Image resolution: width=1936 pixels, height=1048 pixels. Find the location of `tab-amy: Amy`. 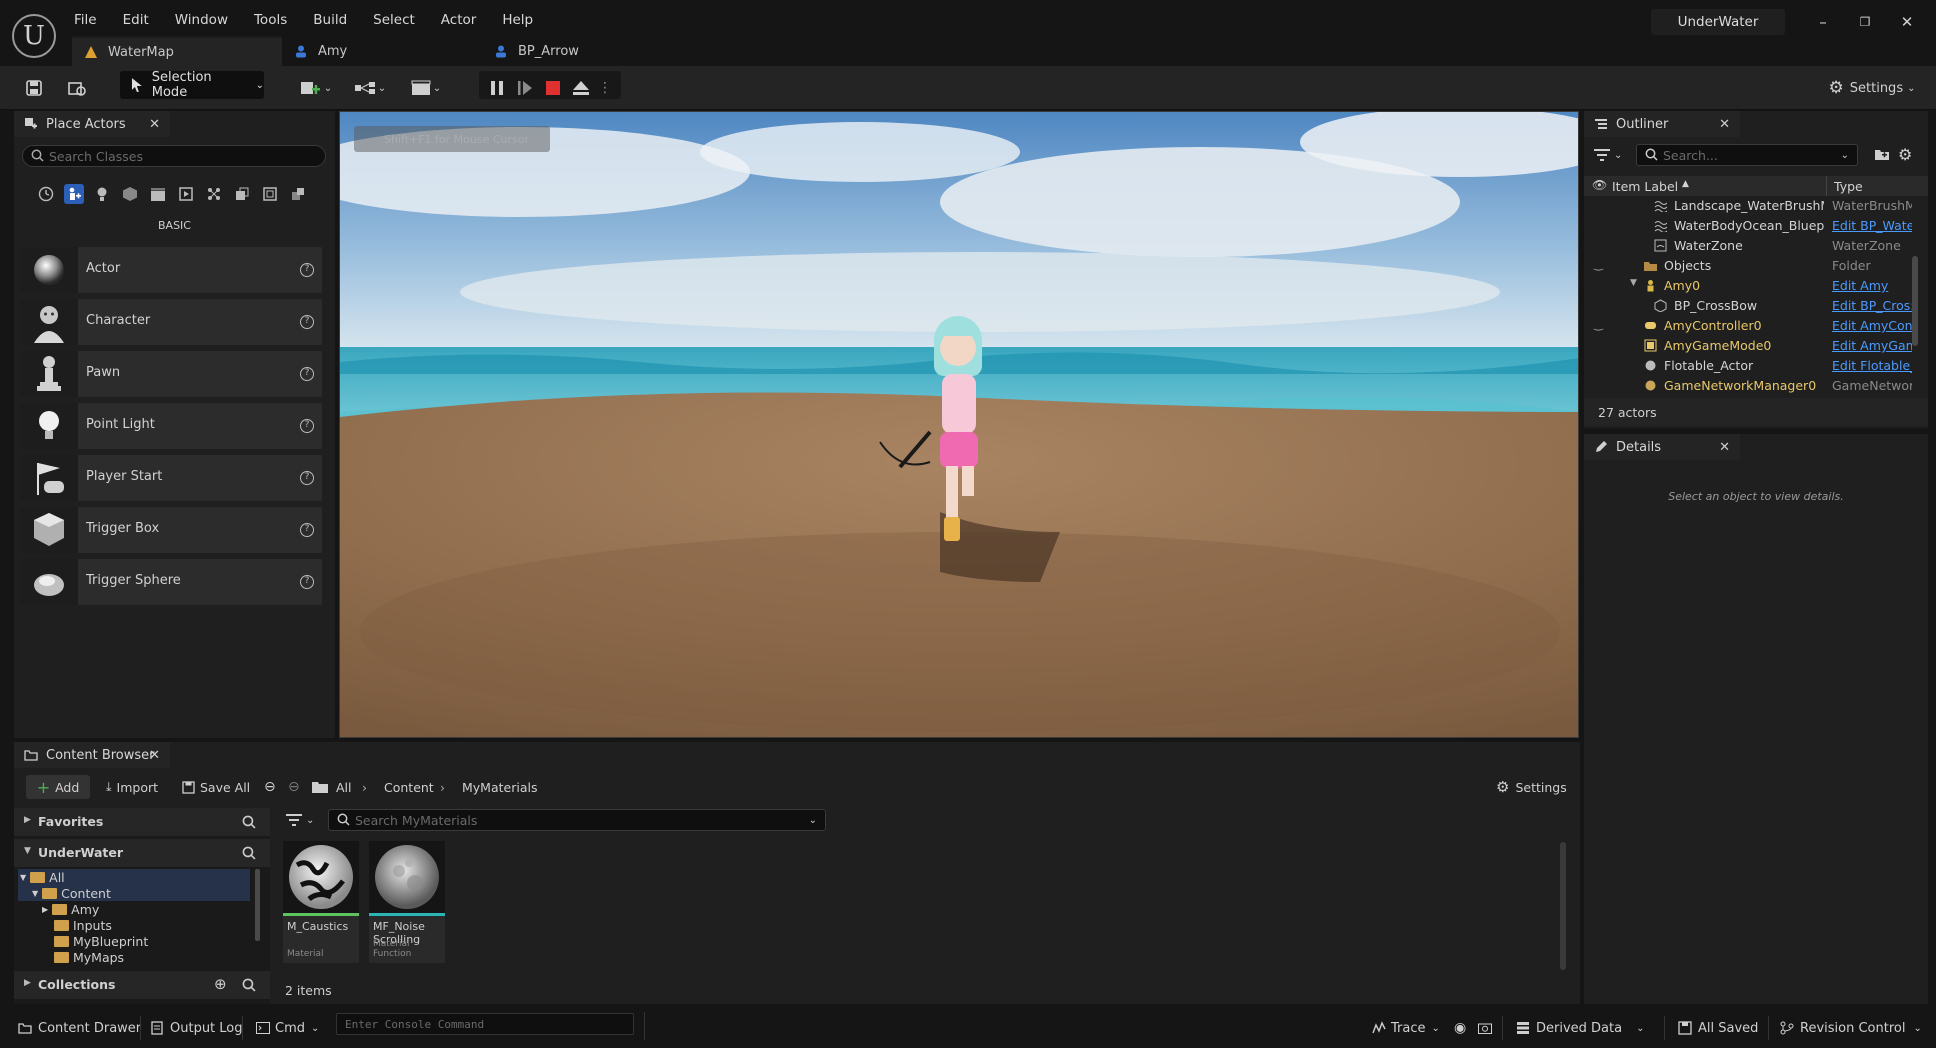

tab-amy: Amy is located at coordinates (382, 51).